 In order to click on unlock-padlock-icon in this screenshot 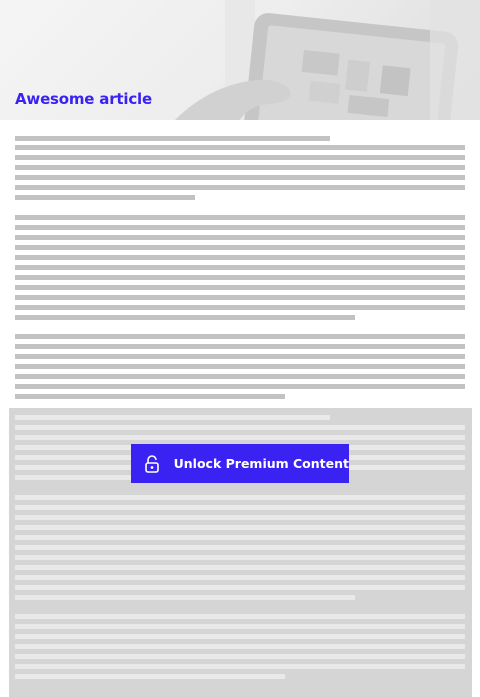, I will do `click(152, 463)`.